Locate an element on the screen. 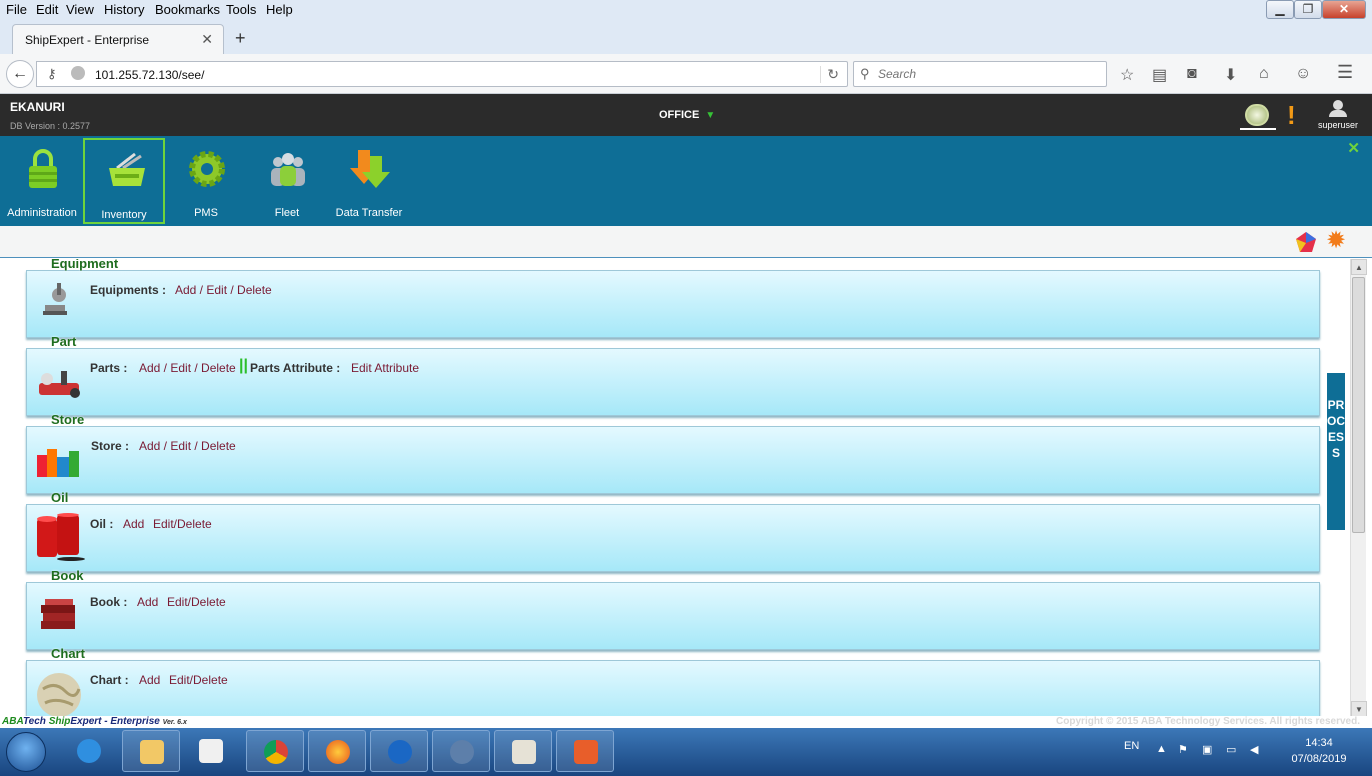 This screenshot has width=1372, height=776. minimize-button: ▁ is located at coordinates (1280, 9).